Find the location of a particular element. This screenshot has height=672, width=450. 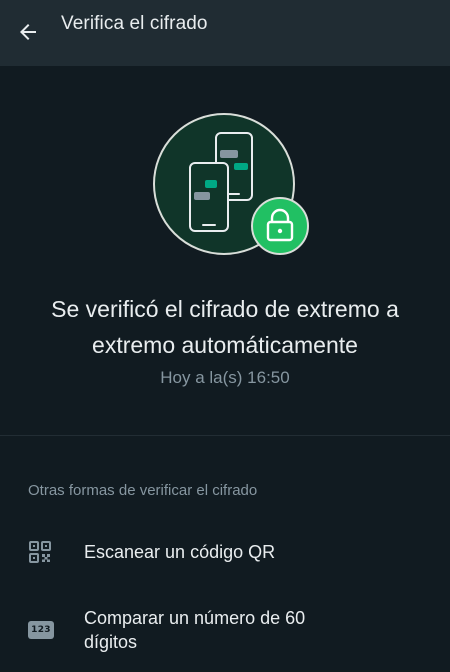

compare-number-label: Comparar un número de 60 dígitos is located at coordinates (195, 630).